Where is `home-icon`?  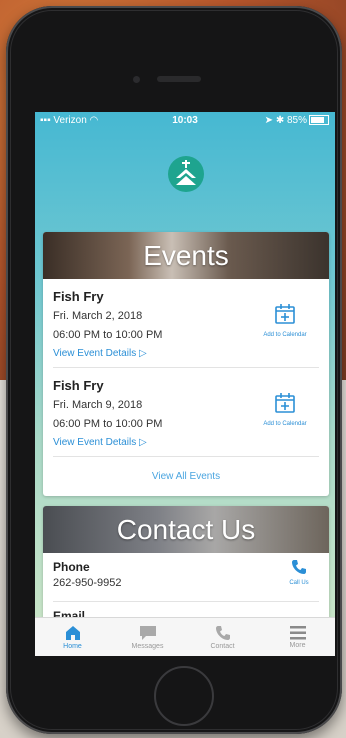
home-icon is located at coordinates (72, 633).